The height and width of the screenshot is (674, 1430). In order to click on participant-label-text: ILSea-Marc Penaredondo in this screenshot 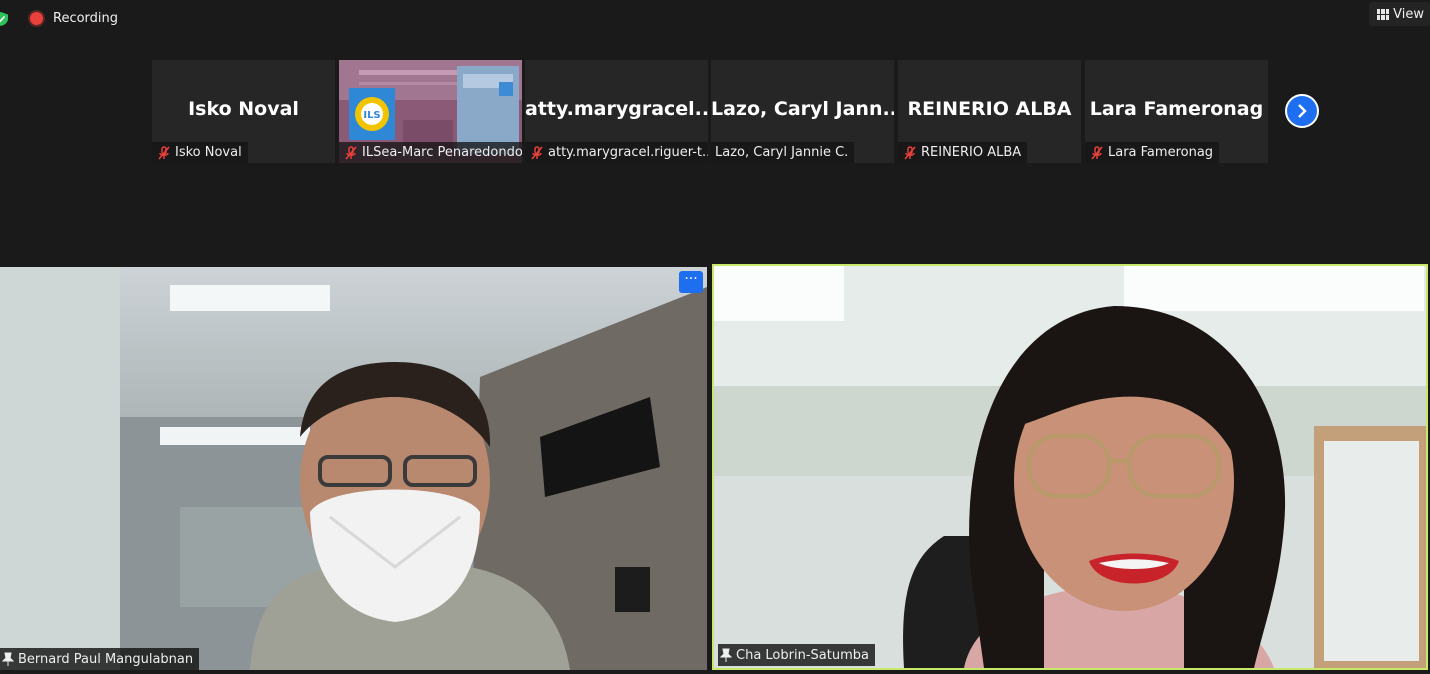, I will do `click(442, 152)`.